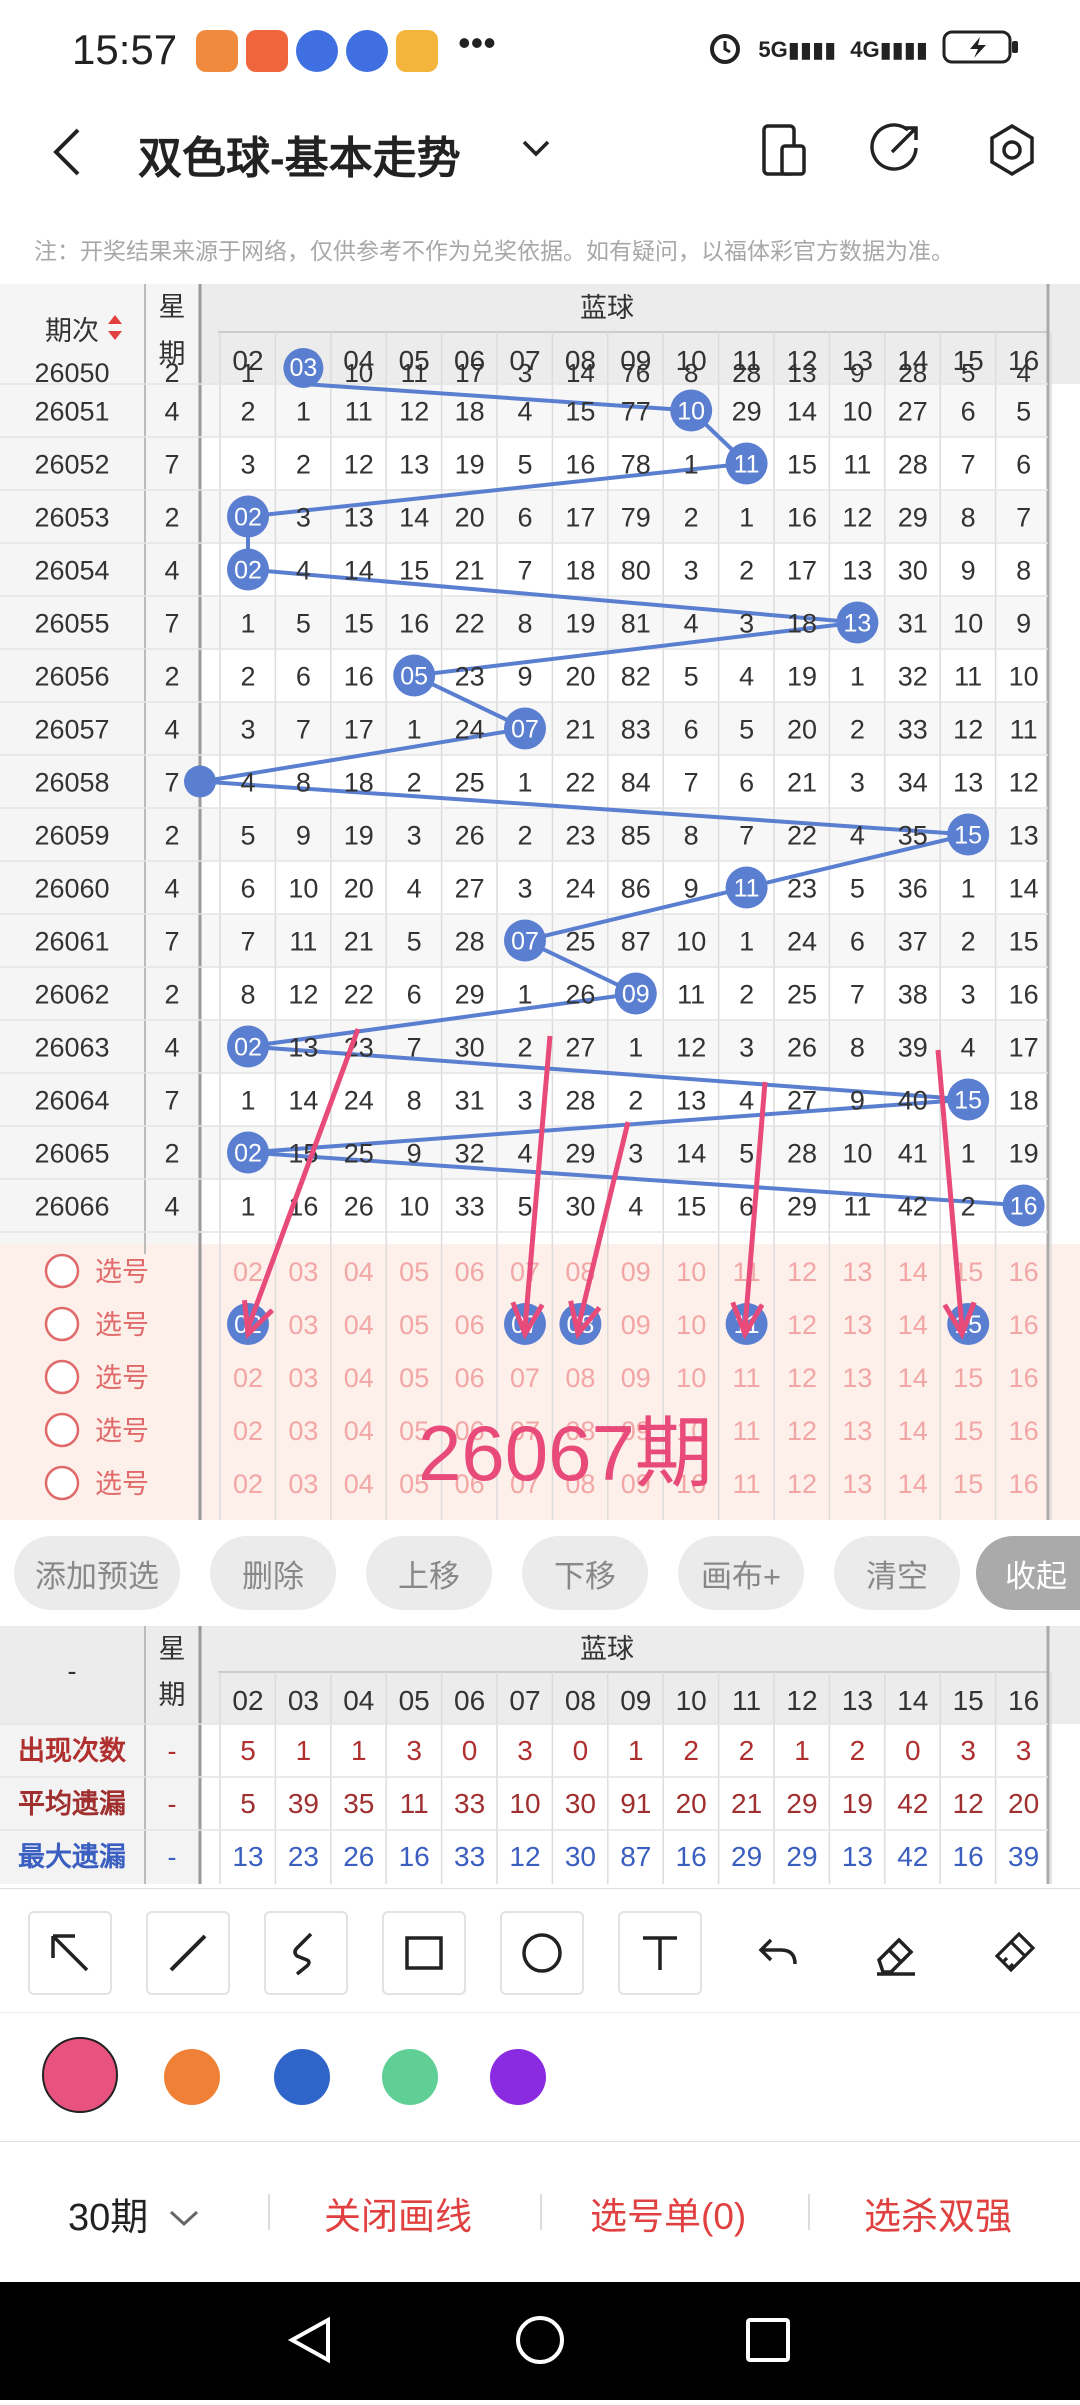 The image size is (1080, 2405). I want to click on move-up-button: 上移, so click(429, 1573).